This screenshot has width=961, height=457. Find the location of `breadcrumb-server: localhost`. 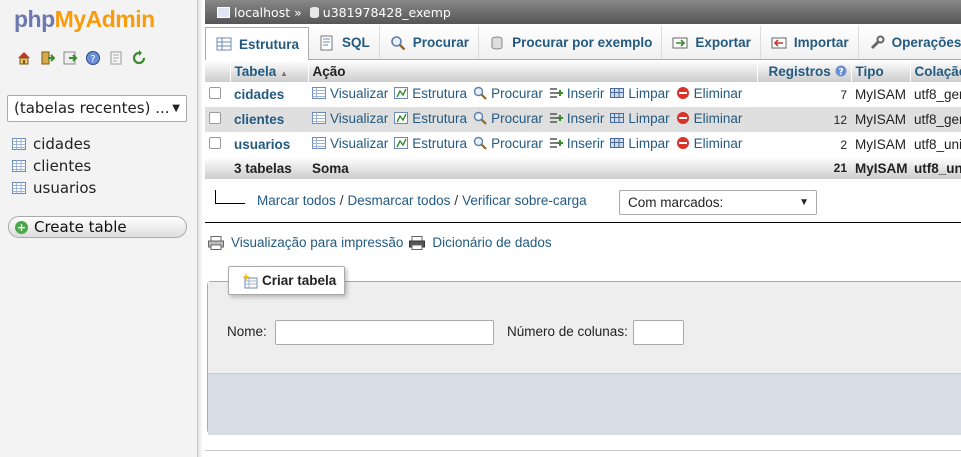

breadcrumb-server: localhost is located at coordinates (262, 12).